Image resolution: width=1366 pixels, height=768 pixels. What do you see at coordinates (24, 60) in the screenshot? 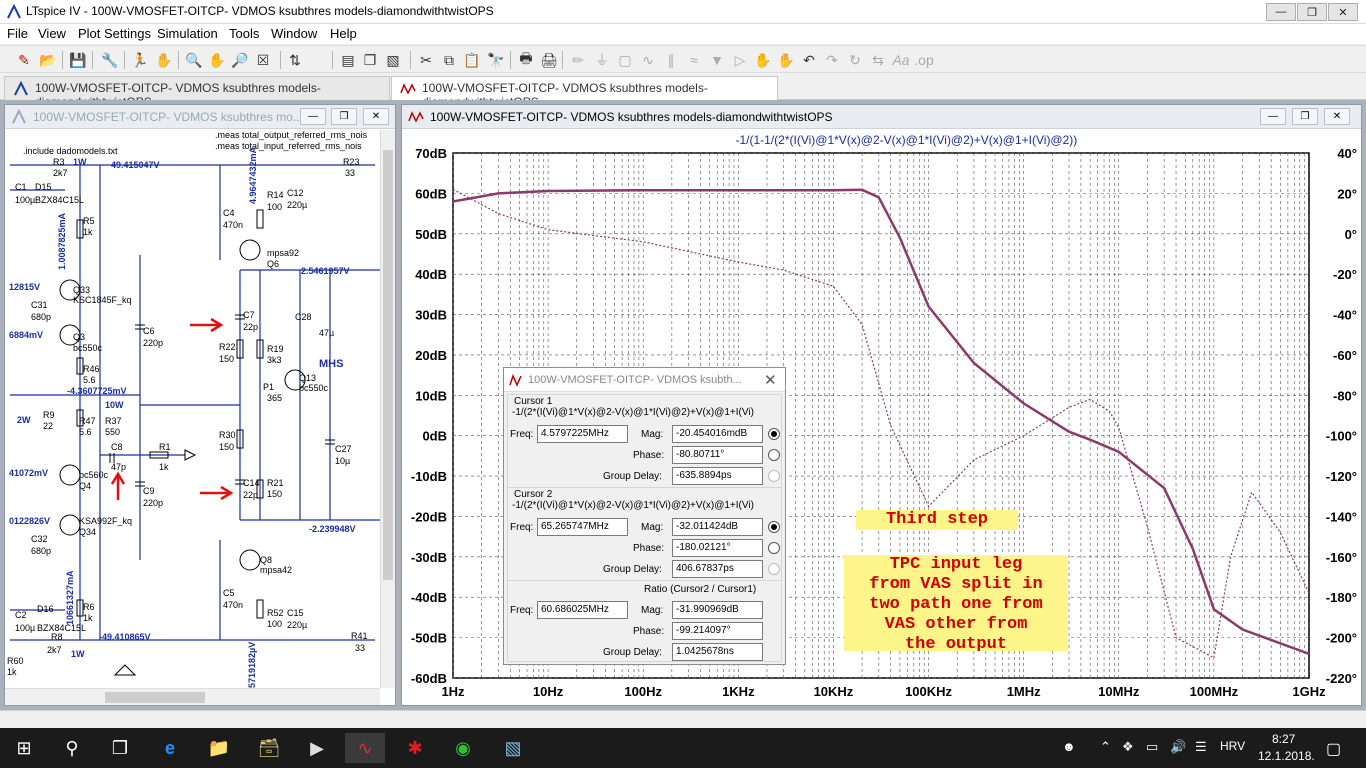
I see `new-schematic-icon: ✎` at bounding box center [24, 60].